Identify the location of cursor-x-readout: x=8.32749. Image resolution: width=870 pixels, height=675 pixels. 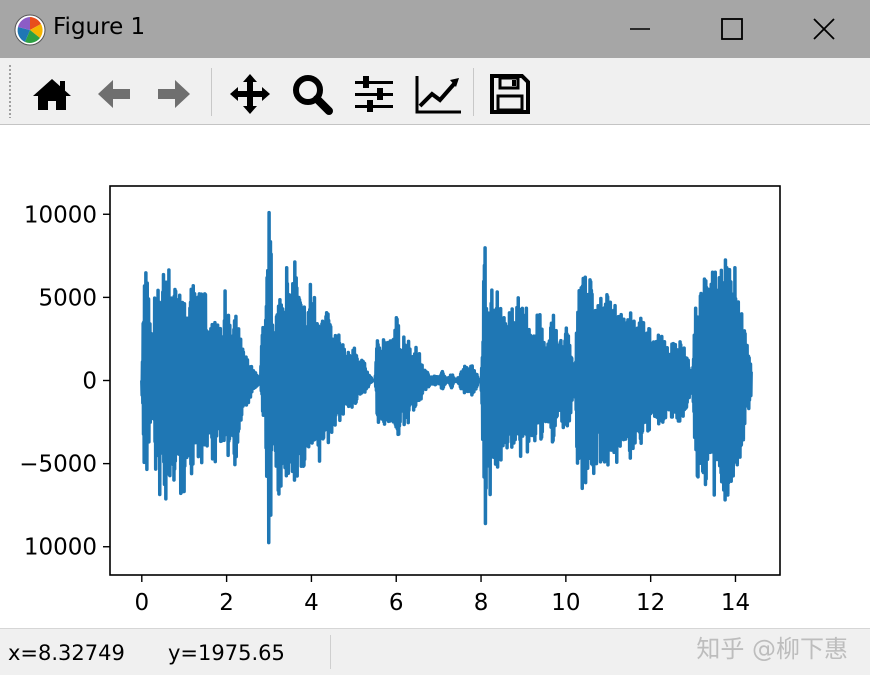
(66, 653).